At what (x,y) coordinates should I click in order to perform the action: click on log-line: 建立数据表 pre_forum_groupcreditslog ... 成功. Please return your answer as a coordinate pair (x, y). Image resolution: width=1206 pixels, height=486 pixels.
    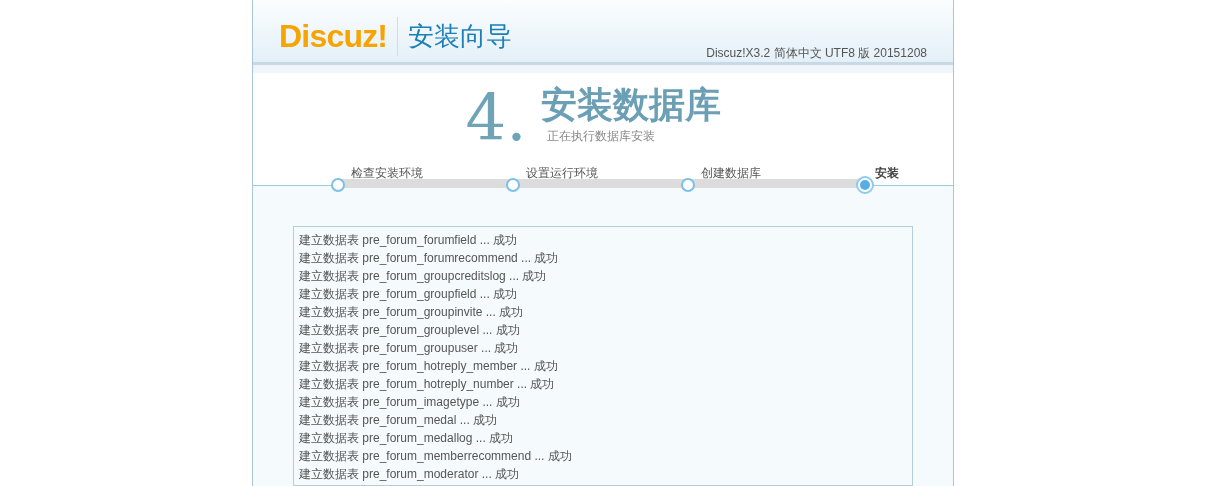
    Looking at the image, I should click on (423, 276).